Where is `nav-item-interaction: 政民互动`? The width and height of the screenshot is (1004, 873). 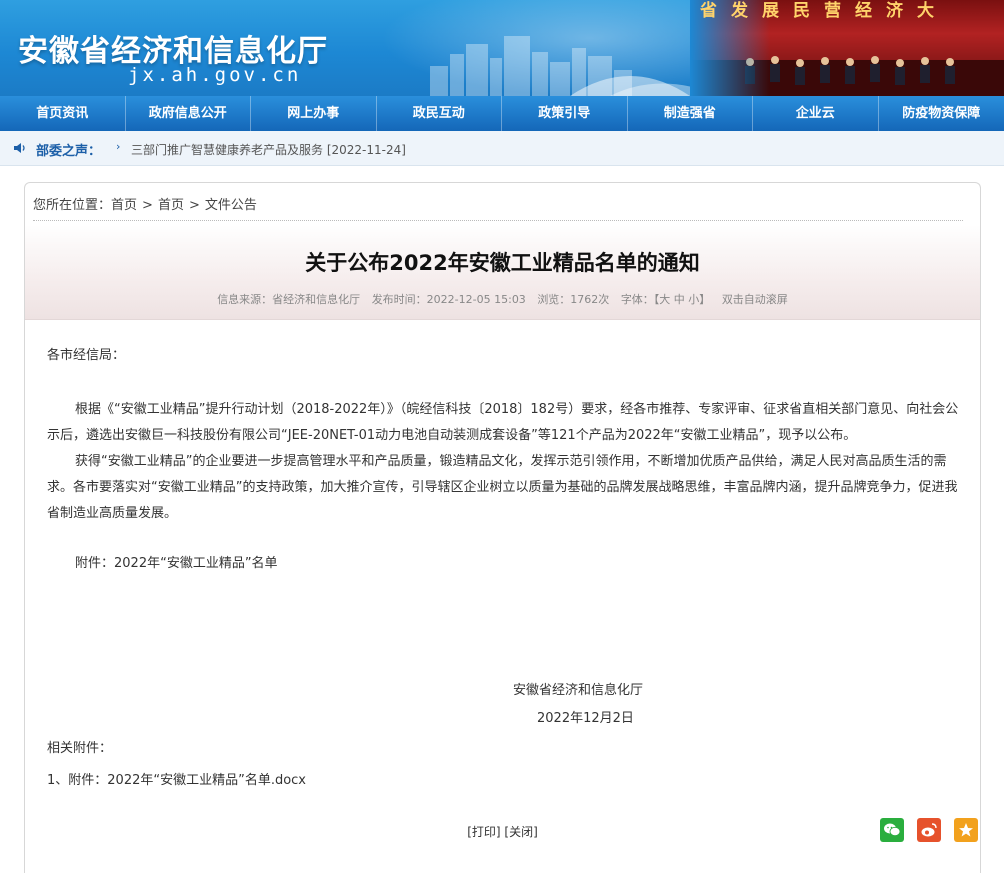 nav-item-interaction: 政民互动 is located at coordinates (440, 113).